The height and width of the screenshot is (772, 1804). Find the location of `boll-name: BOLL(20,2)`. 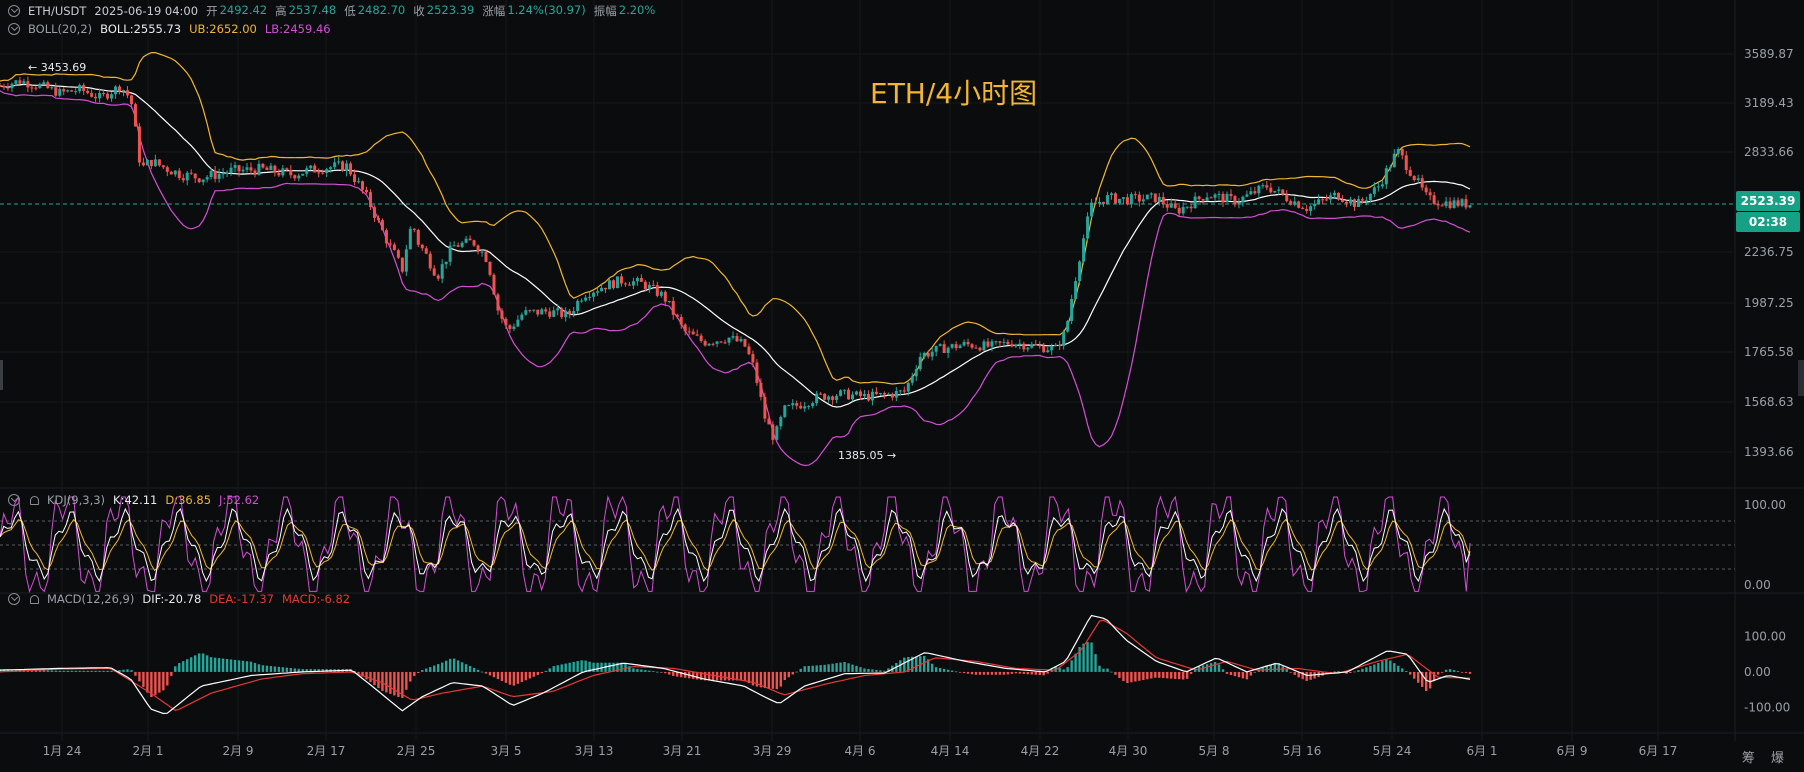

boll-name: BOLL(20,2) is located at coordinates (60, 29).